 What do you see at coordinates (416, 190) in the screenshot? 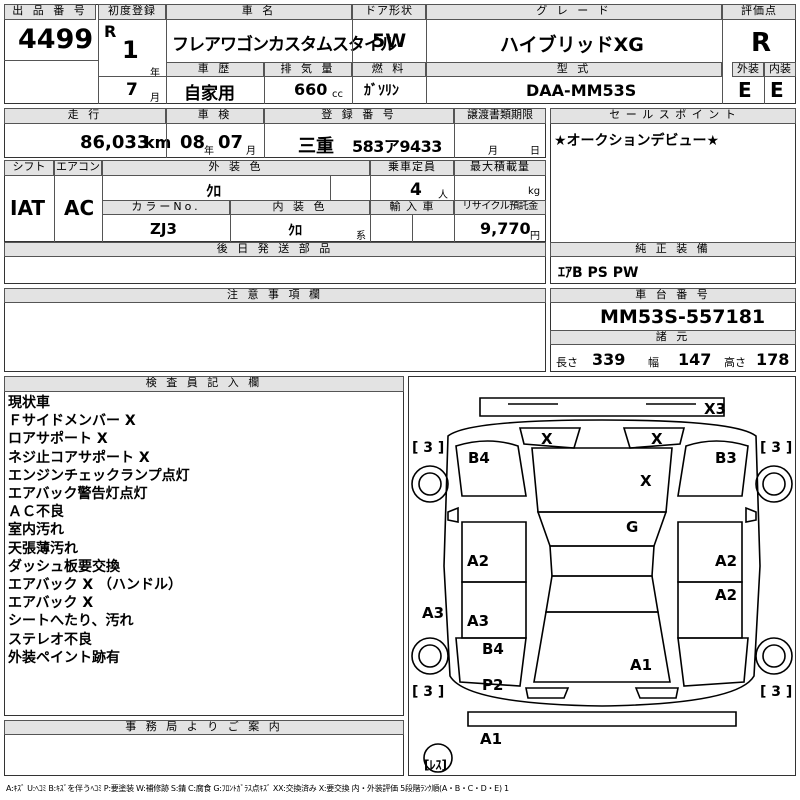
I see `capacity: 4` at bounding box center [416, 190].